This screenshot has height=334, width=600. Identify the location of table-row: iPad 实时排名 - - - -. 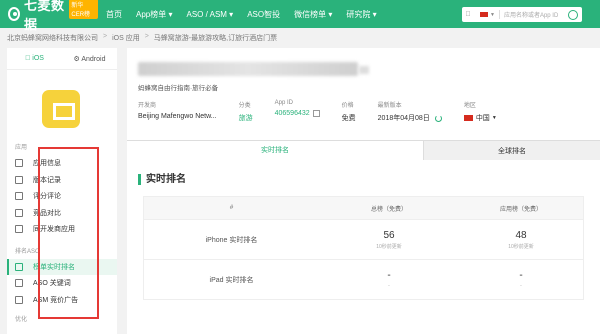
(363, 279).